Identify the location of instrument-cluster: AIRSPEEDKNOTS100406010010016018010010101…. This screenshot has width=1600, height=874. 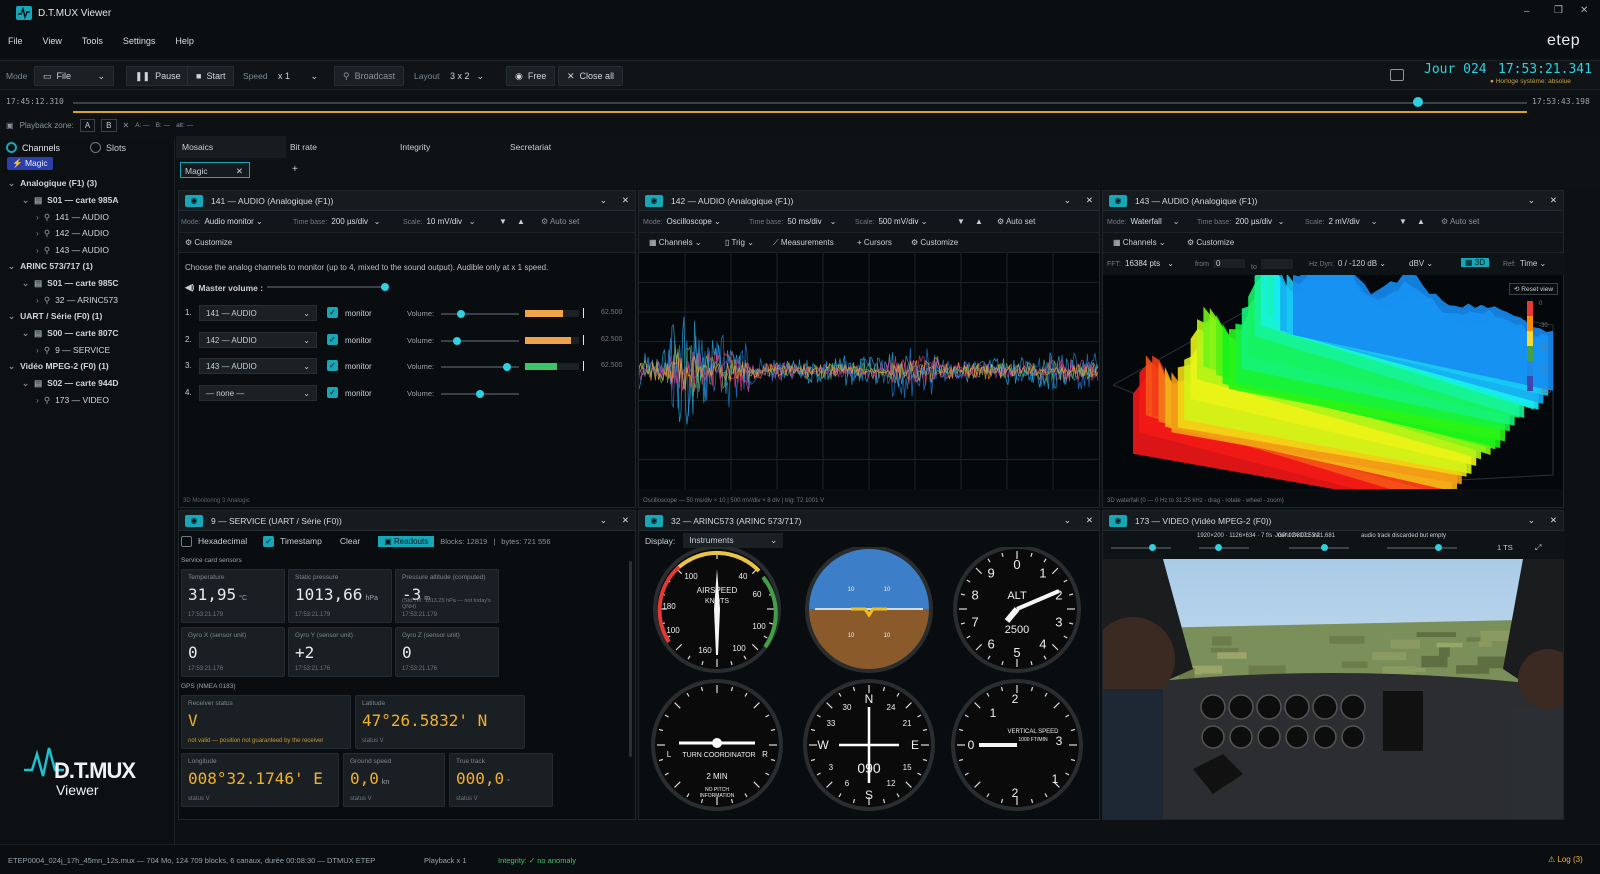
(869, 683).